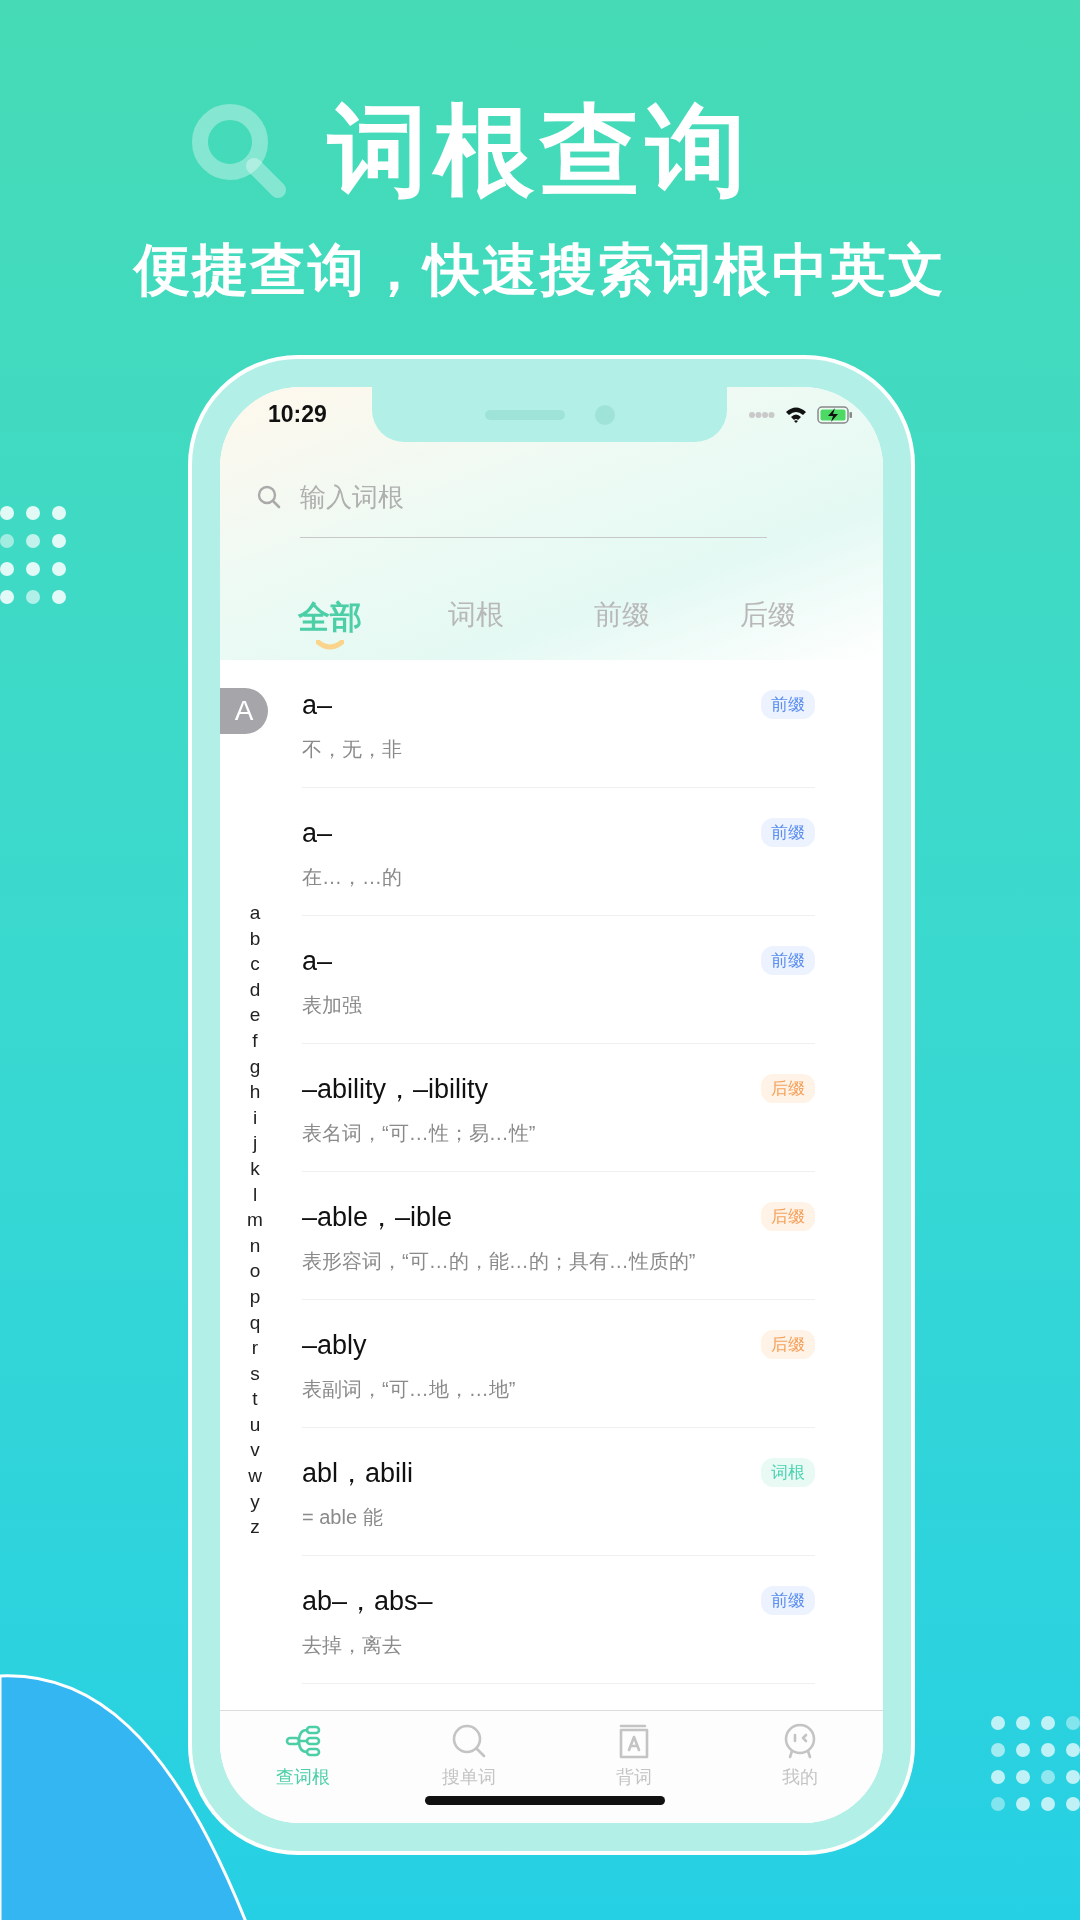 The height and width of the screenshot is (1920, 1080). Describe the element at coordinates (450, 497) in the screenshot. I see `search-field: 输入词根` at that location.